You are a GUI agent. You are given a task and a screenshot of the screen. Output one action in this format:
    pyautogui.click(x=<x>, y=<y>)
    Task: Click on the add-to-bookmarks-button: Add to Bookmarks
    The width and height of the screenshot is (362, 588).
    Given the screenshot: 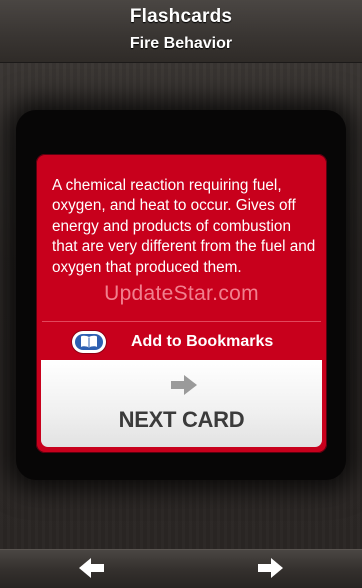 What is the action you would take?
    pyautogui.click(x=181, y=341)
    